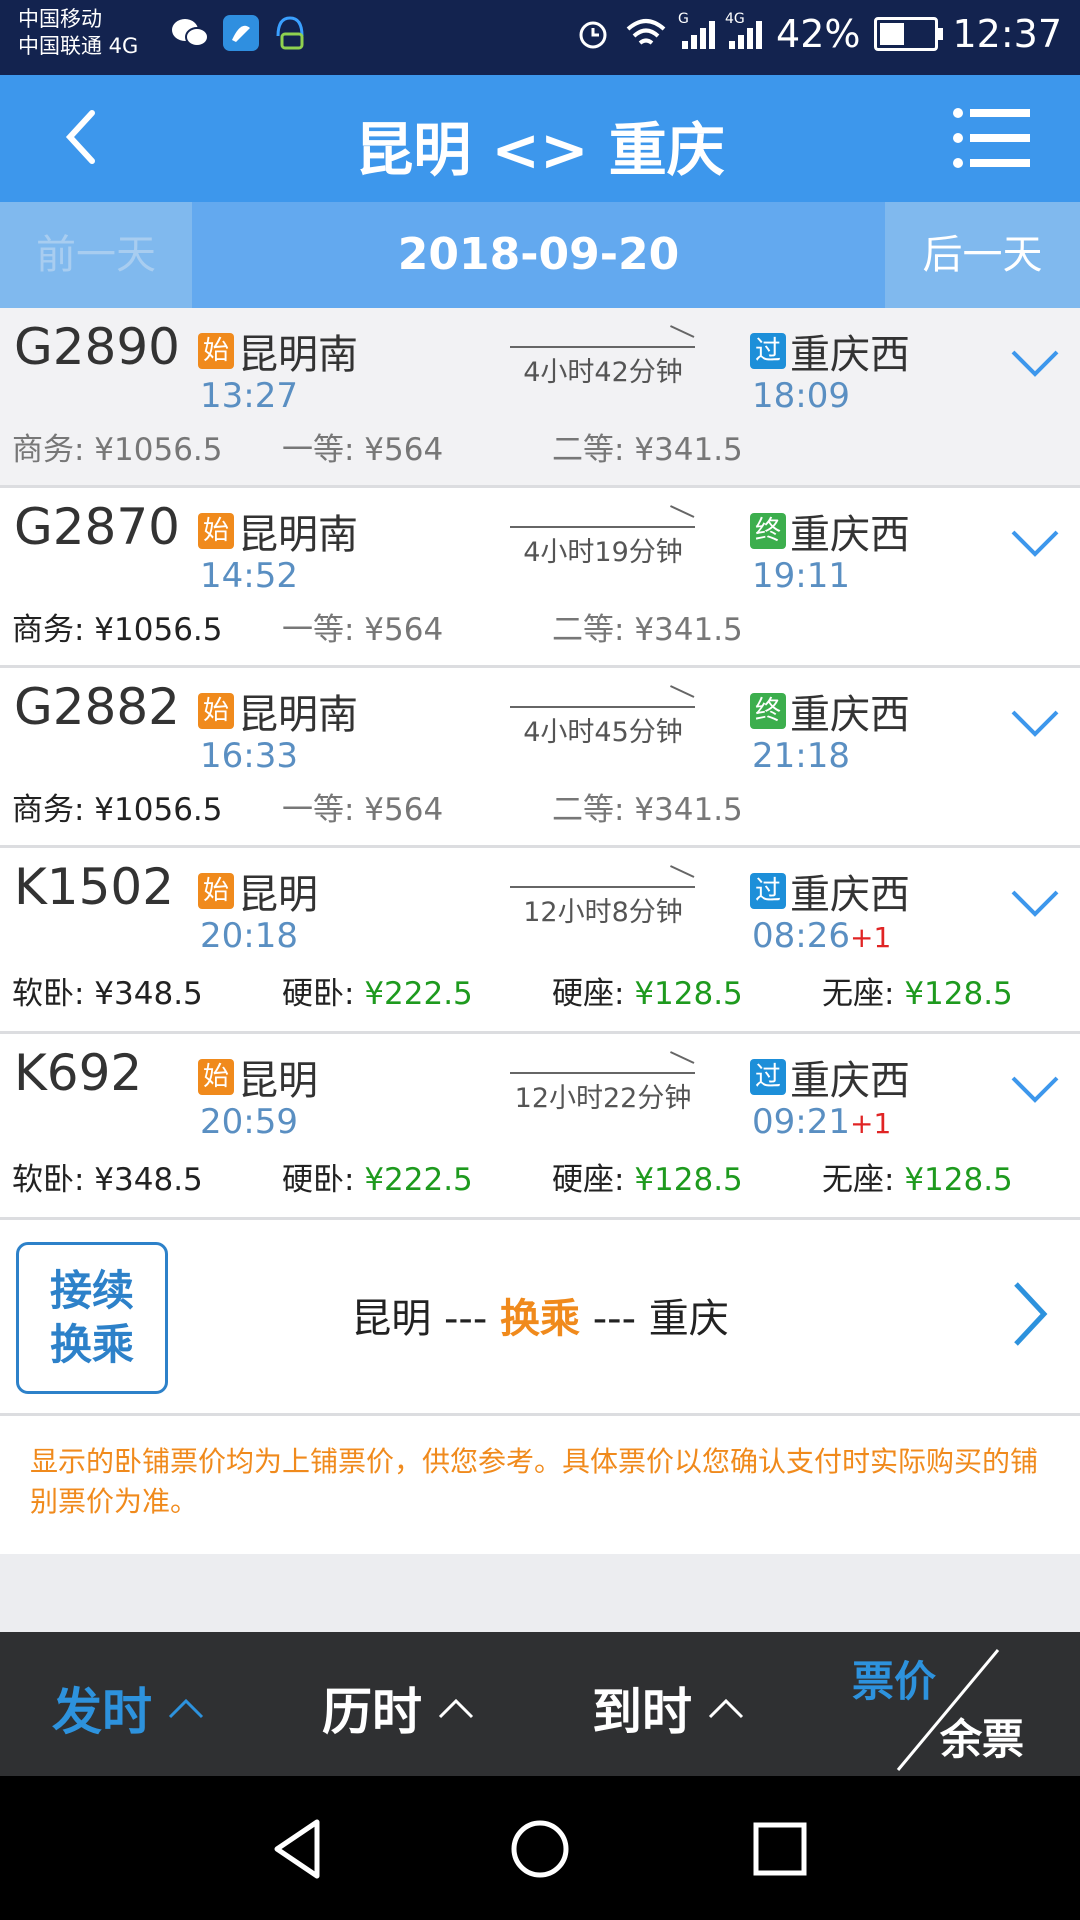  I want to click on depart-time: 20:59, so click(249, 1122).